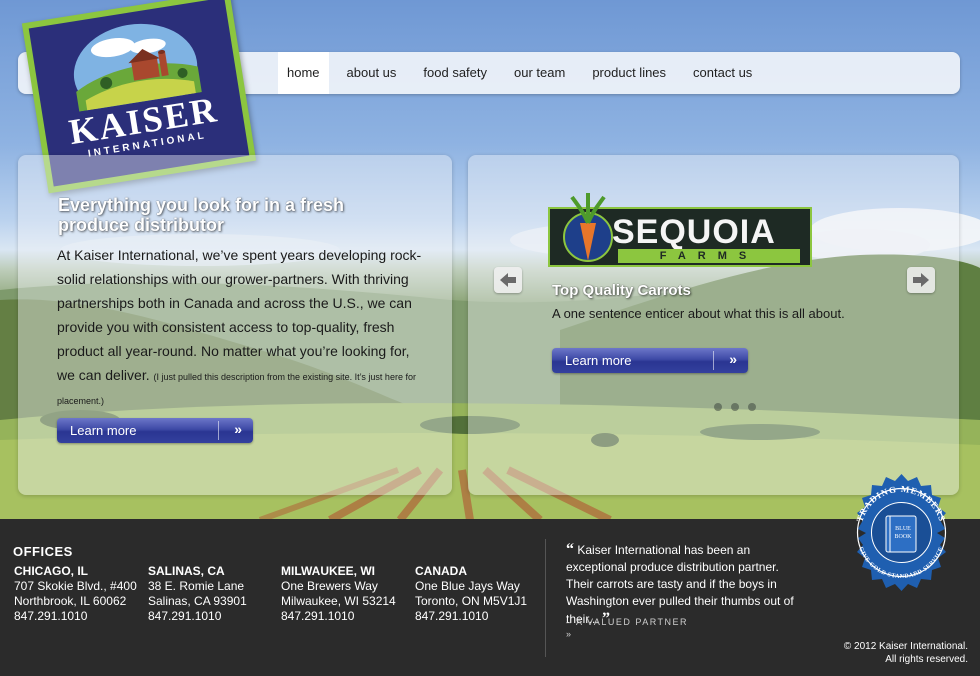  I want to click on office-city: CHICAGO, IL, so click(51, 571).